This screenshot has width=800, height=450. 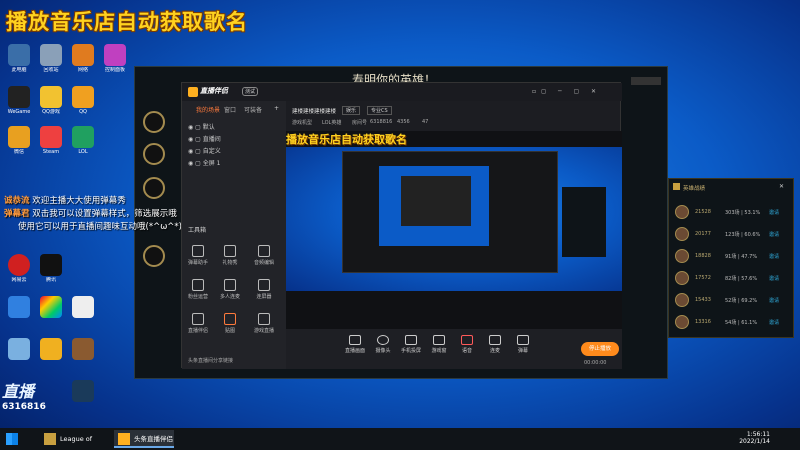 I want to click on btn-danmu: 弹幕, so click(x=523, y=344).